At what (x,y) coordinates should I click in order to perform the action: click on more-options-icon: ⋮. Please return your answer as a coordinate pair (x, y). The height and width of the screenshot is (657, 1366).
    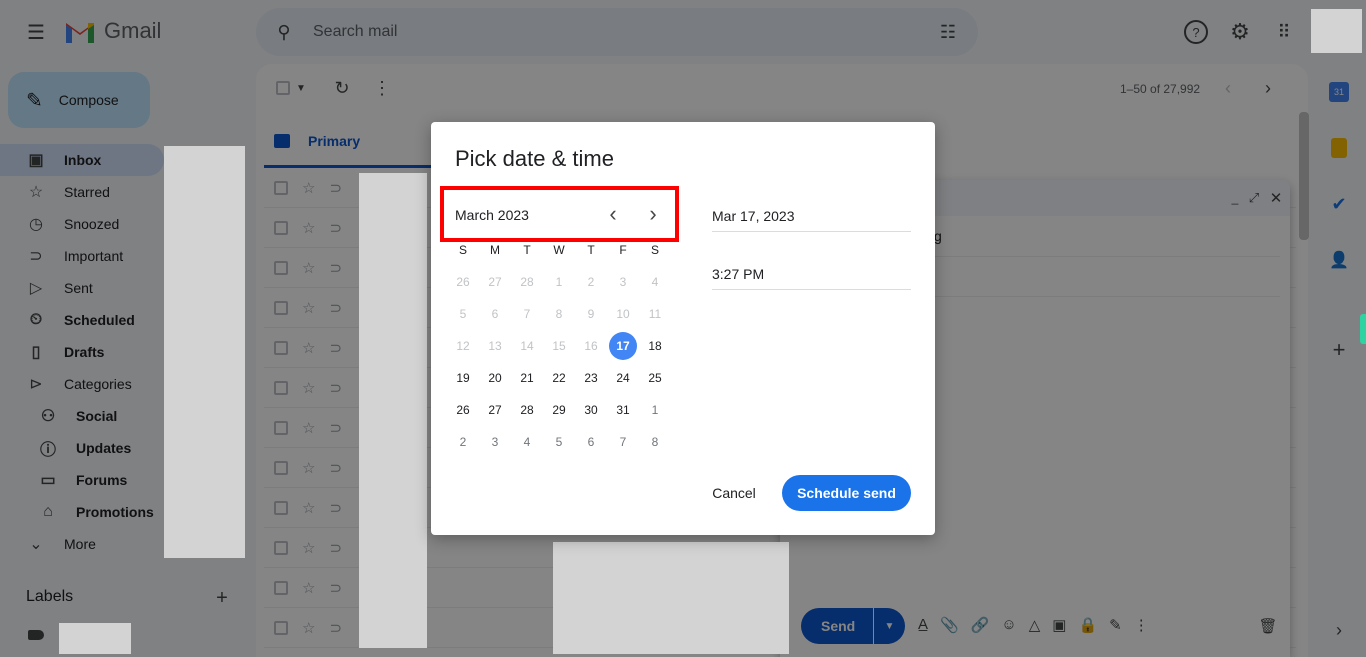
    Looking at the image, I should click on (382, 88).